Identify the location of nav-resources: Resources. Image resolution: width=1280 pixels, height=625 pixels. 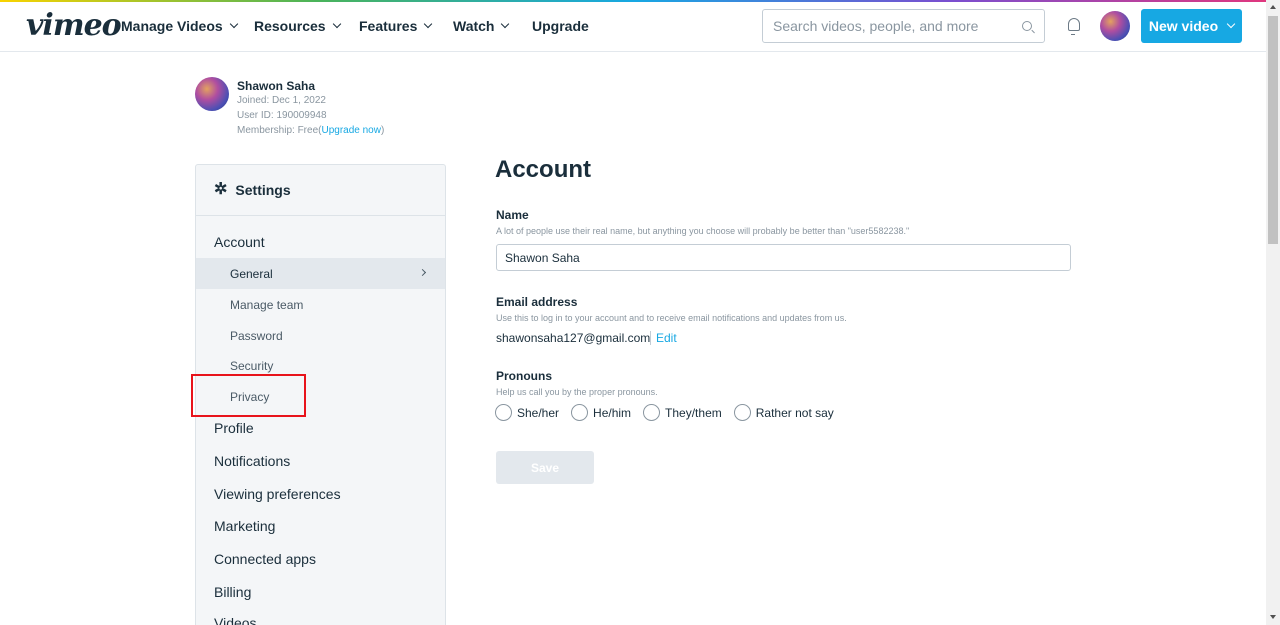
(297, 26).